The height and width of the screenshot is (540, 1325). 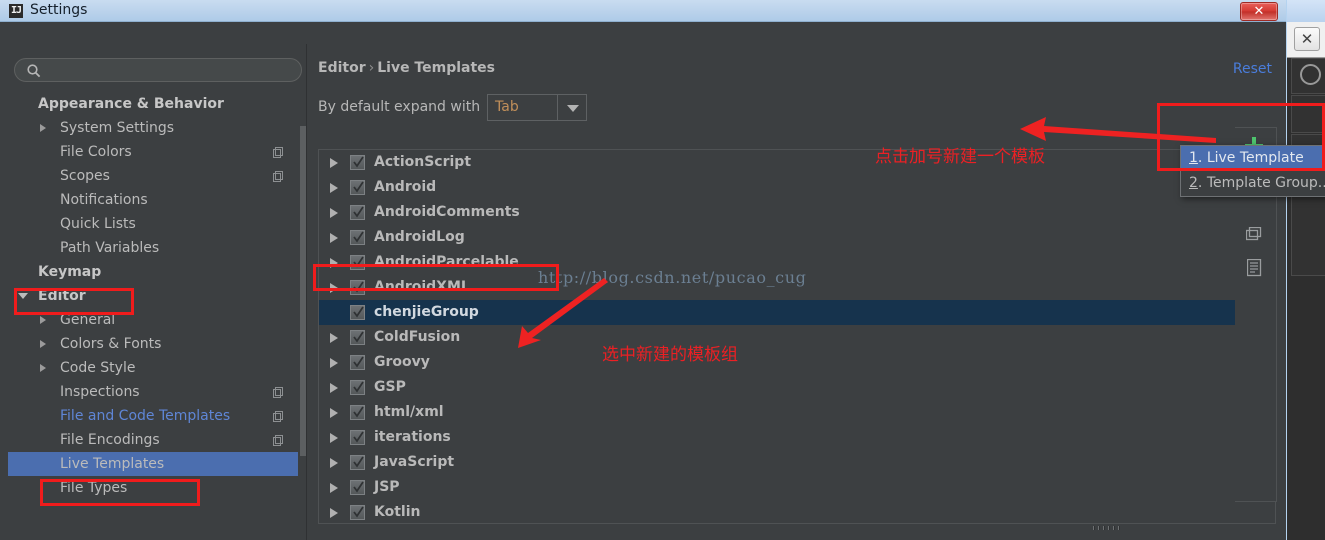 What do you see at coordinates (153, 176) in the screenshot?
I see `sidebar-item-scopes: Scopes` at bounding box center [153, 176].